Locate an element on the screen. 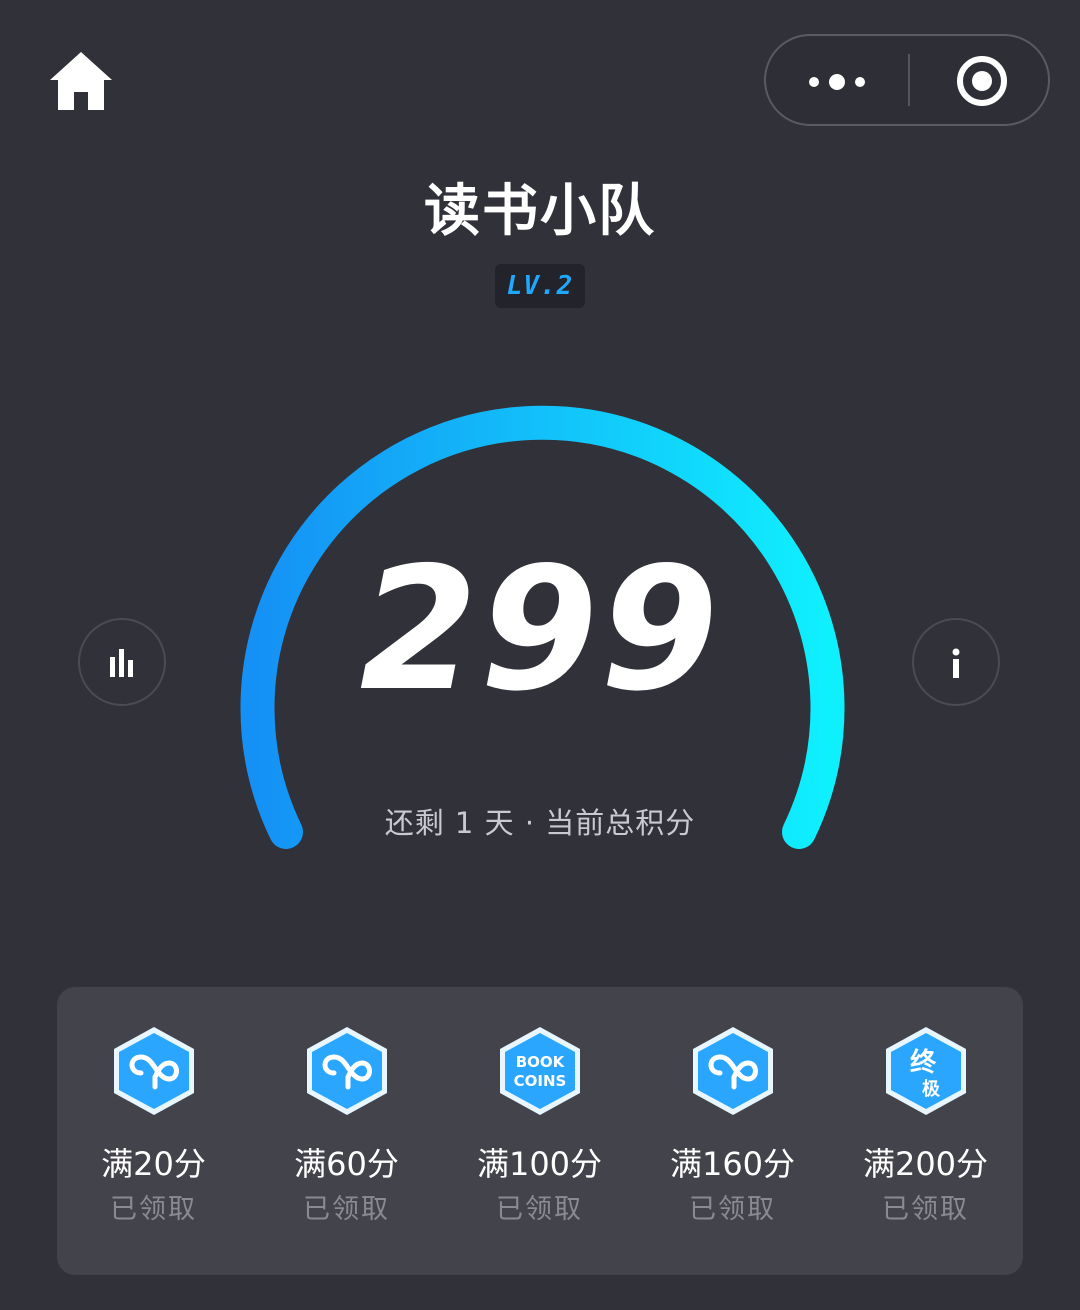  ranking-button is located at coordinates (122, 662).